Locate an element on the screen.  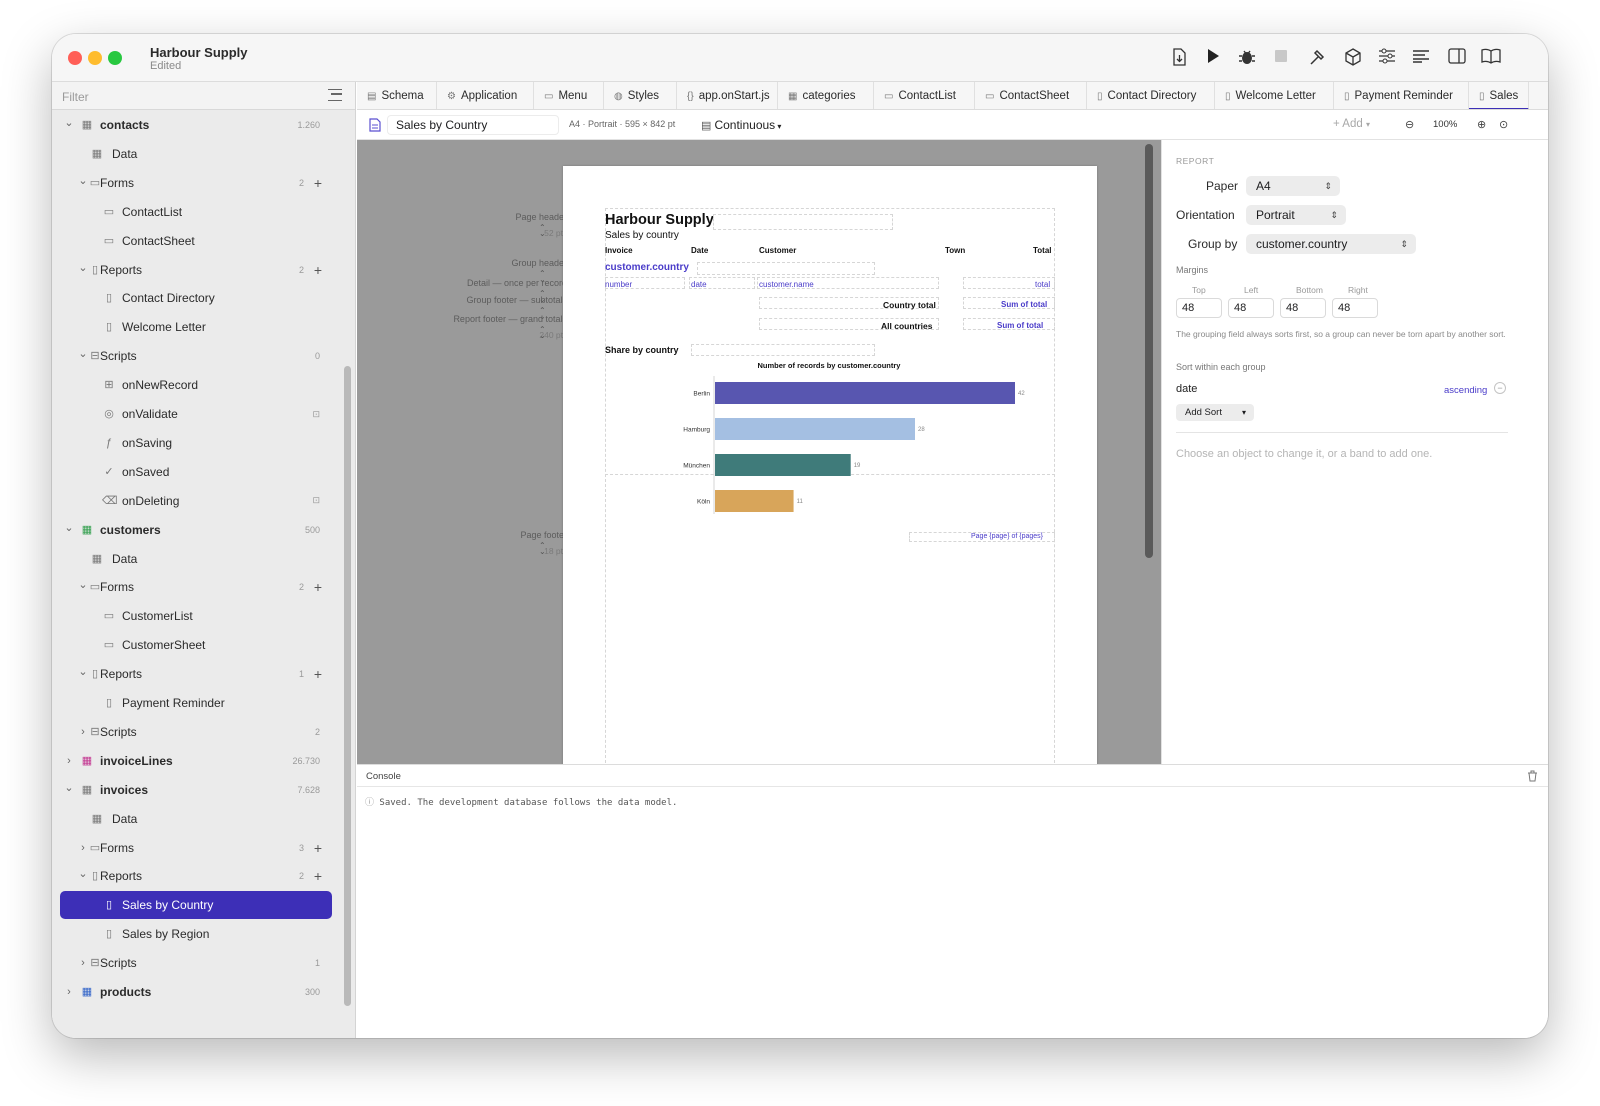
all-countries-value: Sum of total is located at coordinates (1020, 325).